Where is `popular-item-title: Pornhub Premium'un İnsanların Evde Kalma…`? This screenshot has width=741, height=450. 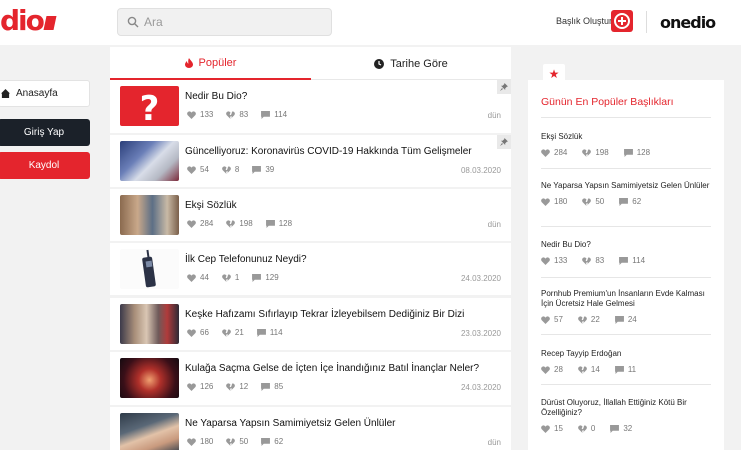
popular-item-title: Pornhub Premium'un İnsanların Evde Kalma… is located at coordinates (626, 299).